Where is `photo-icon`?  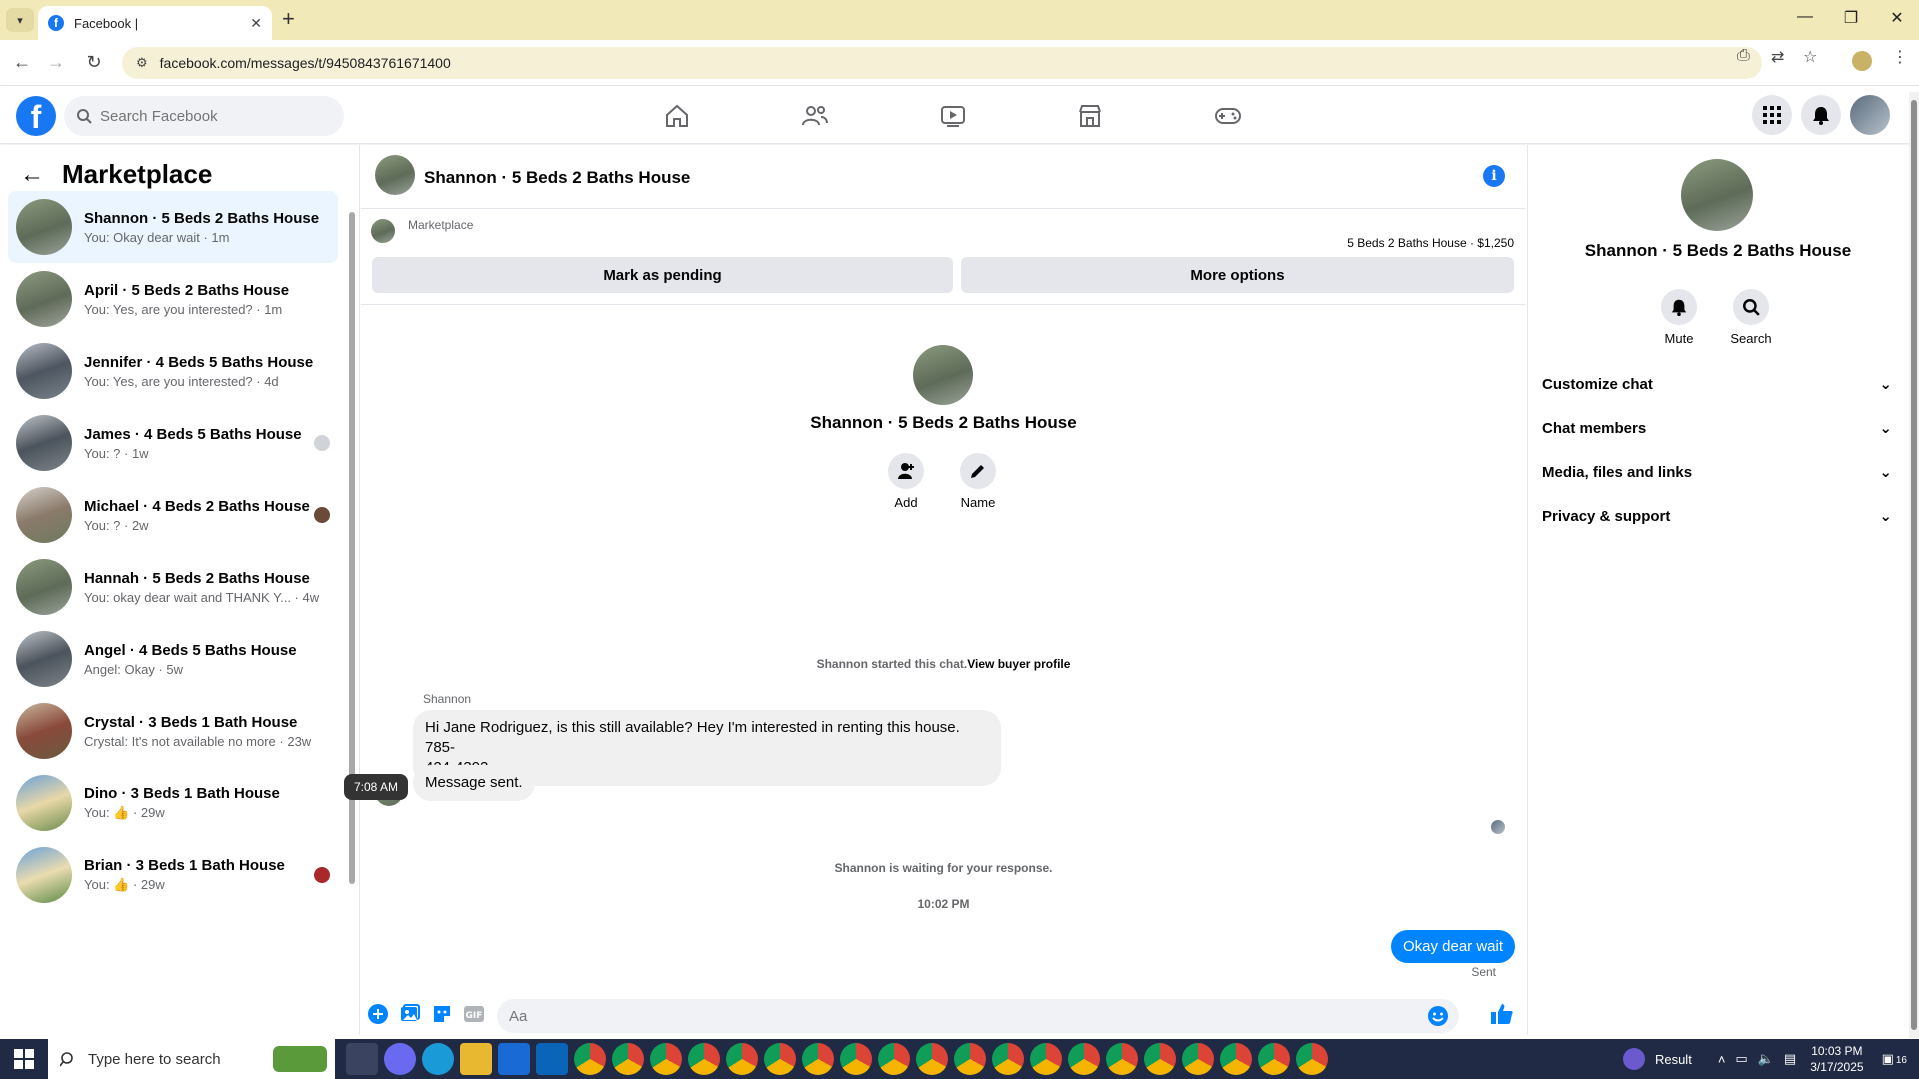 photo-icon is located at coordinates (410, 1014).